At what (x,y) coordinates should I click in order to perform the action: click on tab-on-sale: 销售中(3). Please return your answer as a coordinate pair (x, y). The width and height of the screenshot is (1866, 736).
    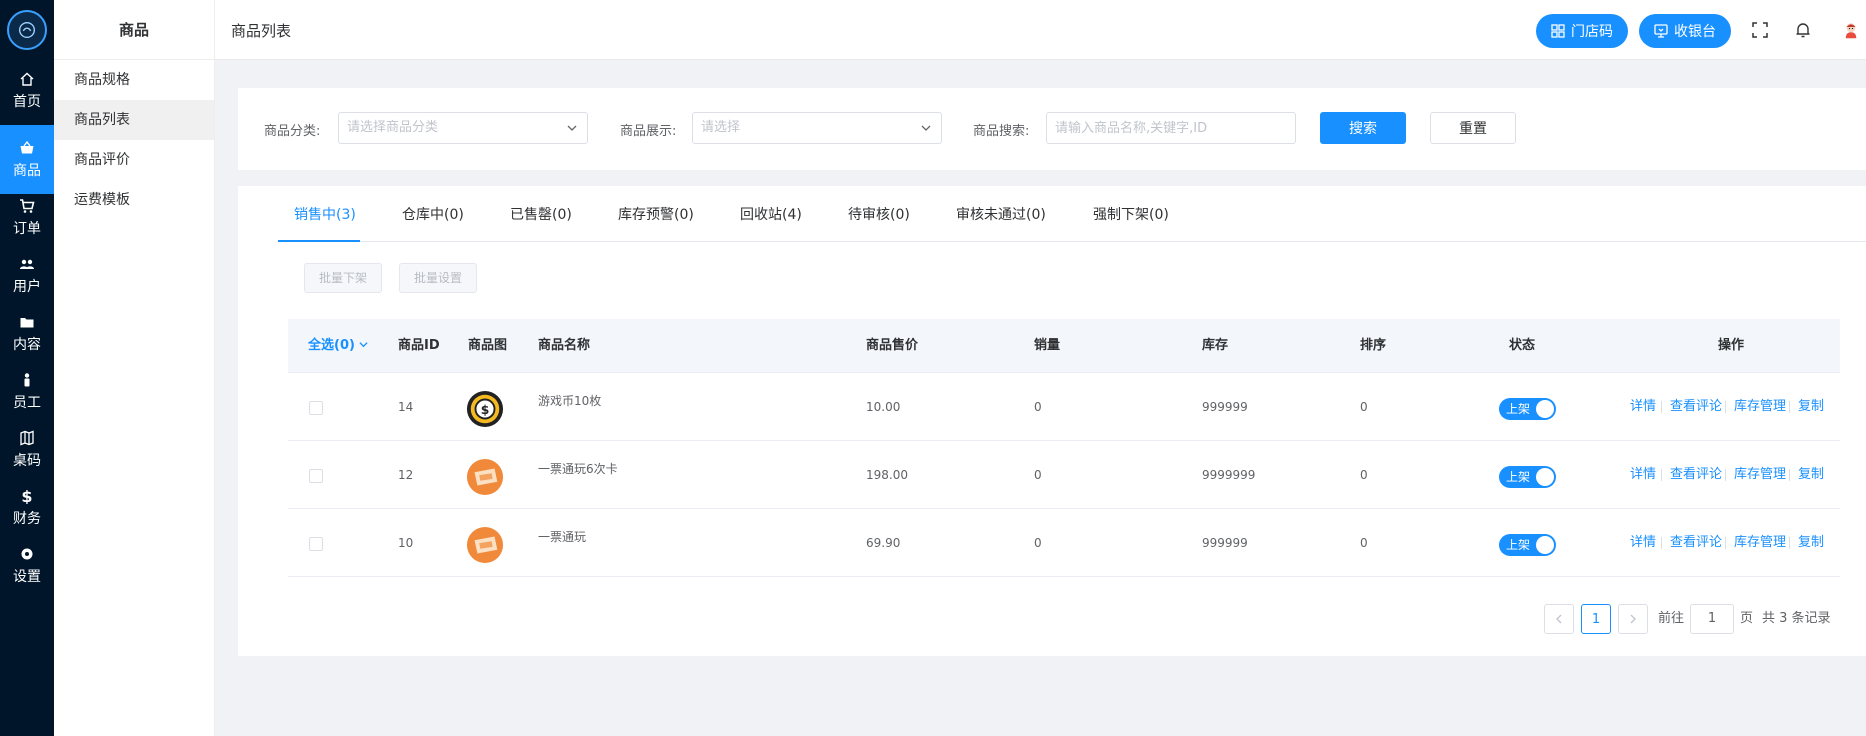
    Looking at the image, I should click on (325, 214).